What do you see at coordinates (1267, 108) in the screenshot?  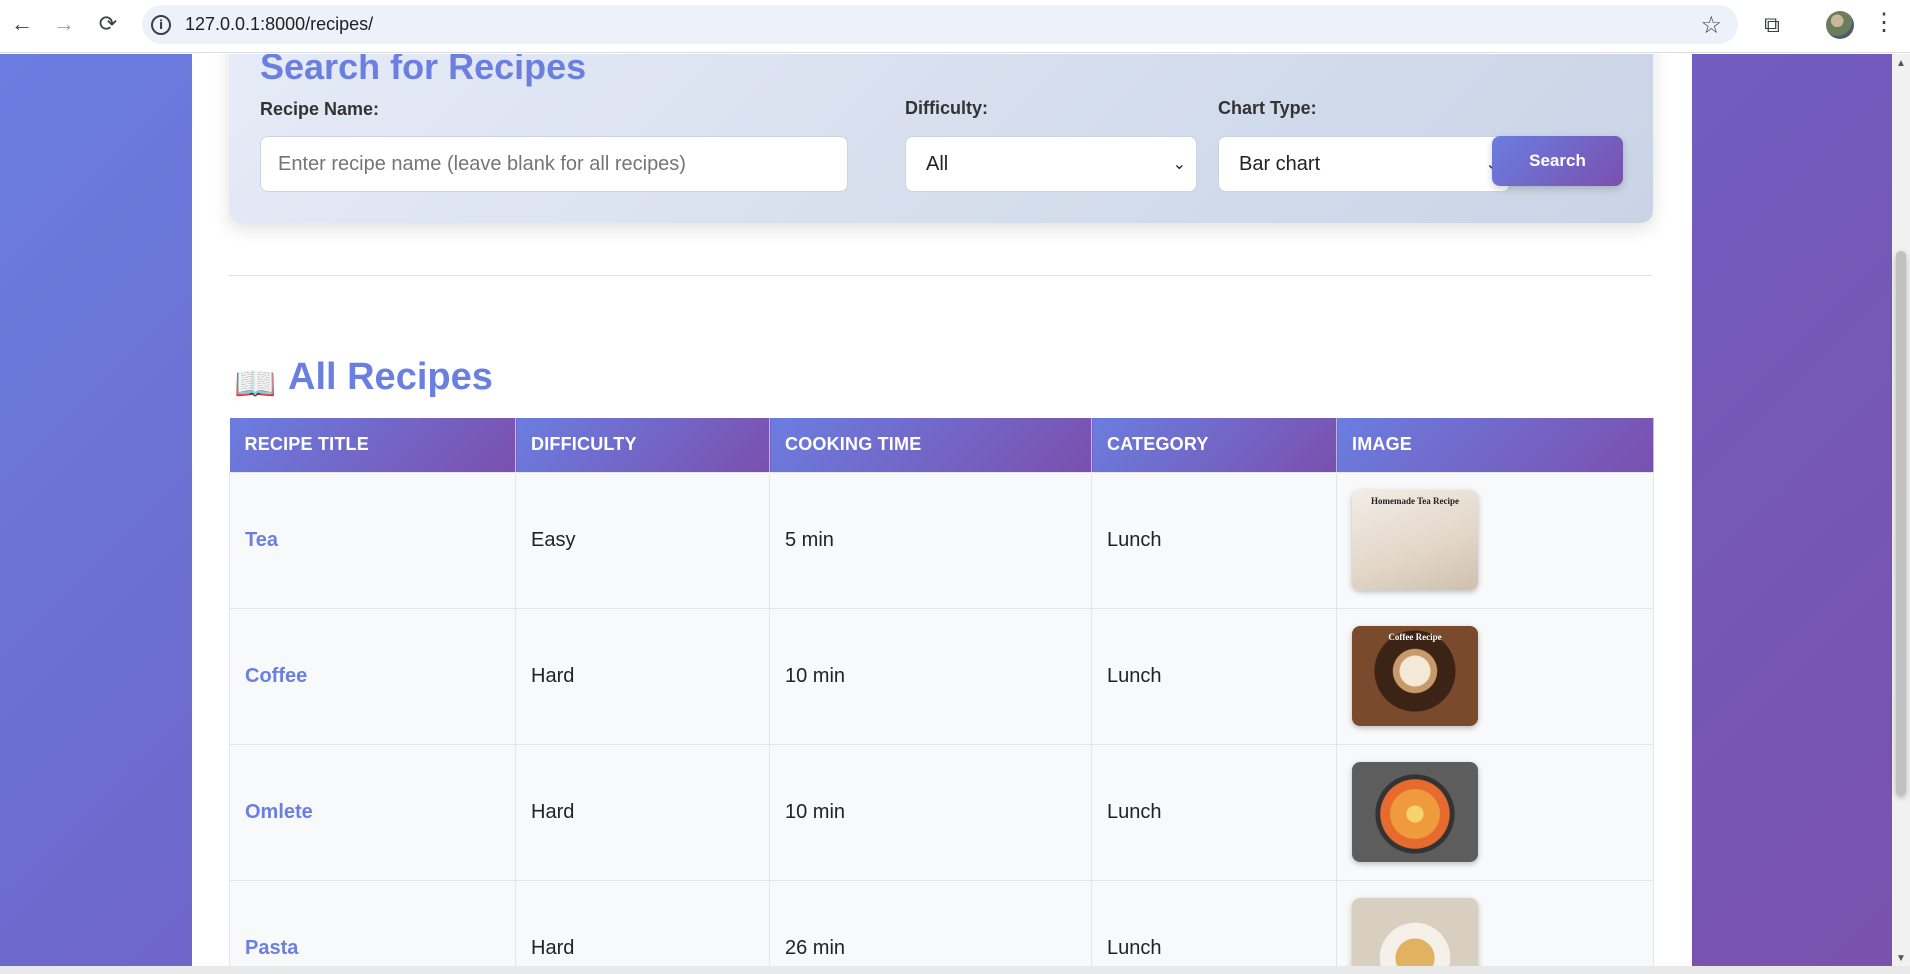 I see `chart-type-label: Chart Type:` at bounding box center [1267, 108].